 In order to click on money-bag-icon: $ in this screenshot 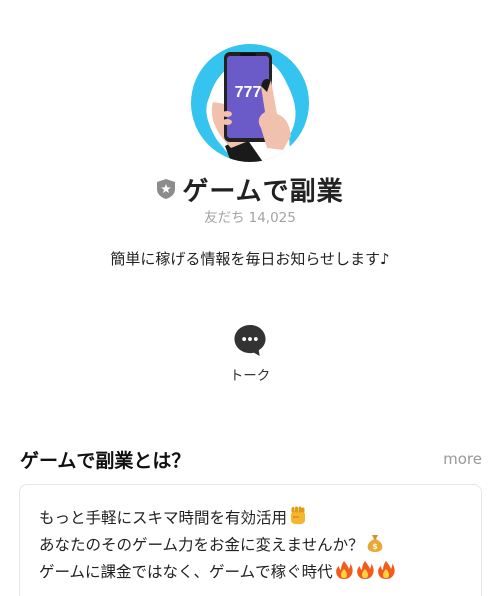, I will do `click(374, 543)`.